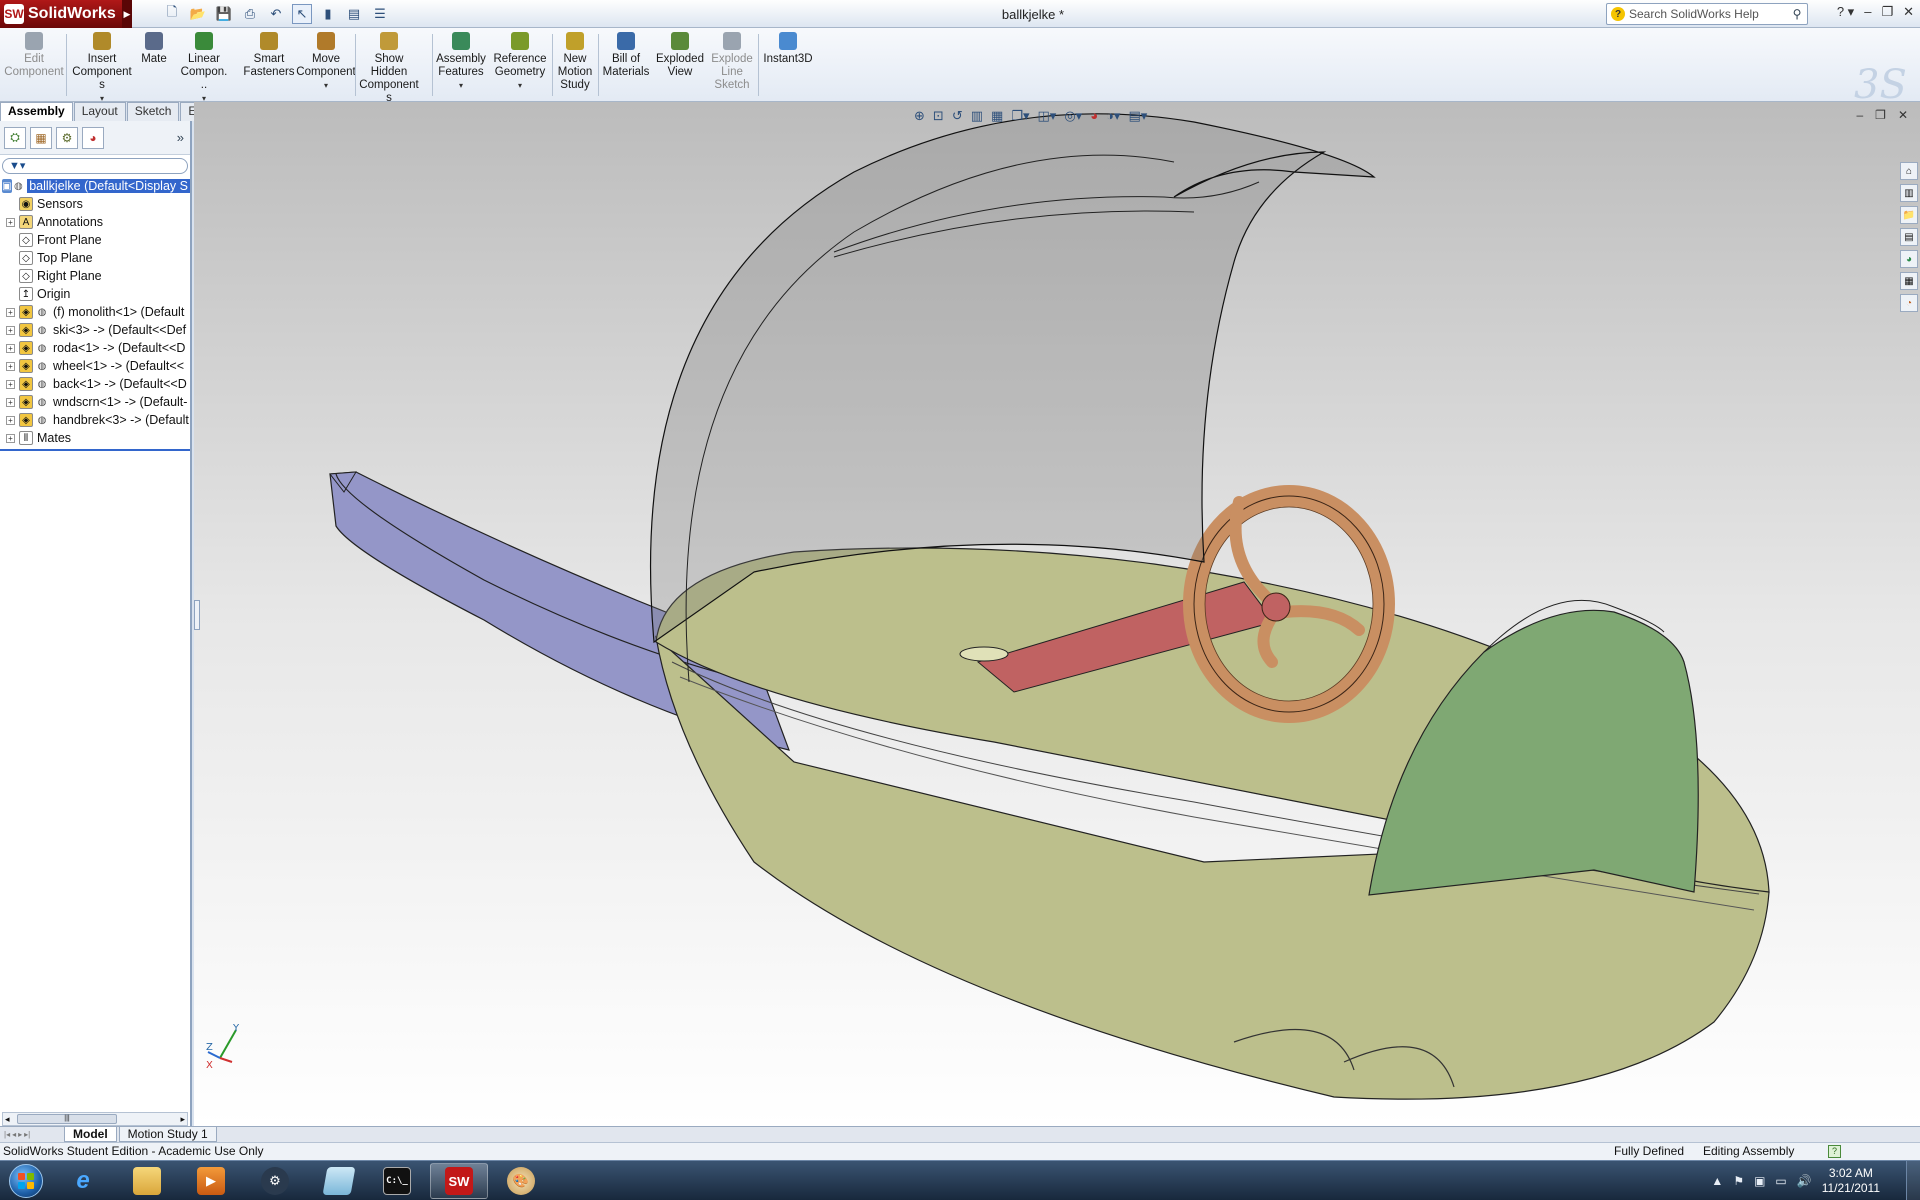 This screenshot has height=1200, width=1920. Describe the element at coordinates (197, 615) in the screenshot. I see `panel-splitter-handle` at that location.